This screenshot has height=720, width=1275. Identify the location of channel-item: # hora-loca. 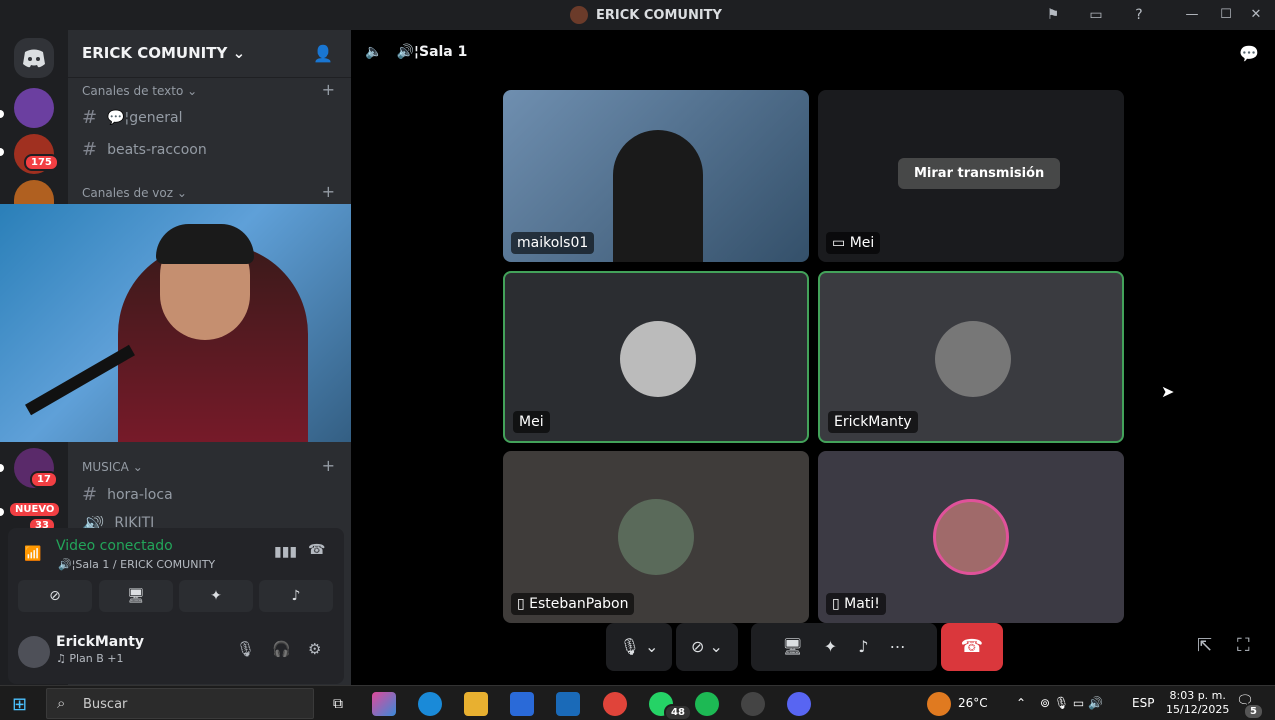
(127, 494).